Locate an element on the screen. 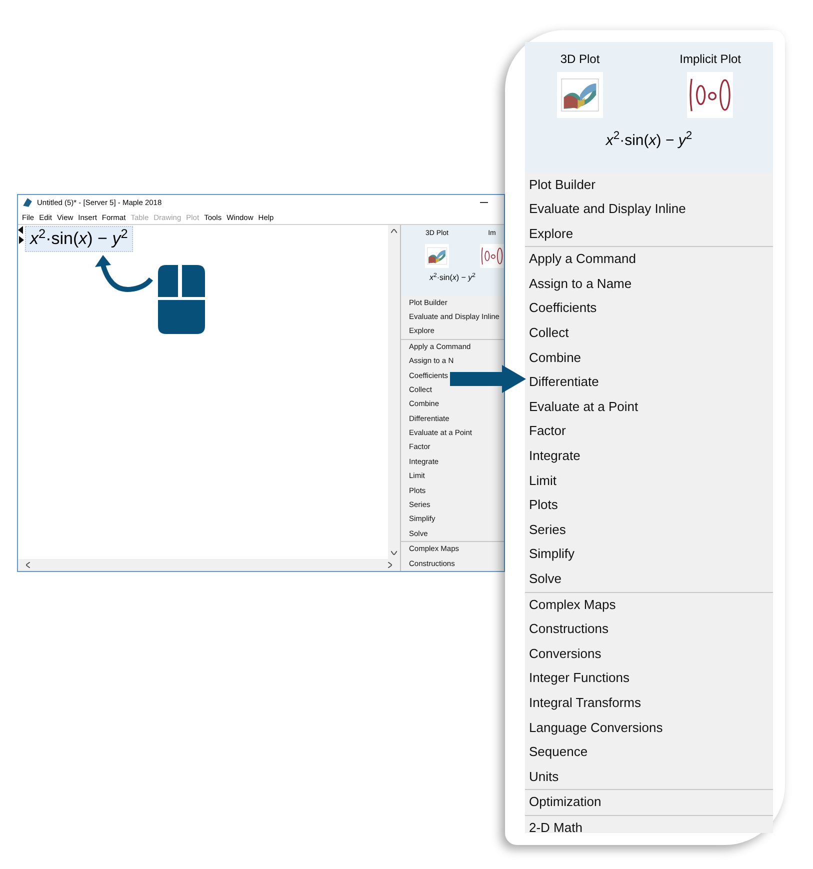 The width and height of the screenshot is (813, 869). minimize-icon is located at coordinates (484, 203).